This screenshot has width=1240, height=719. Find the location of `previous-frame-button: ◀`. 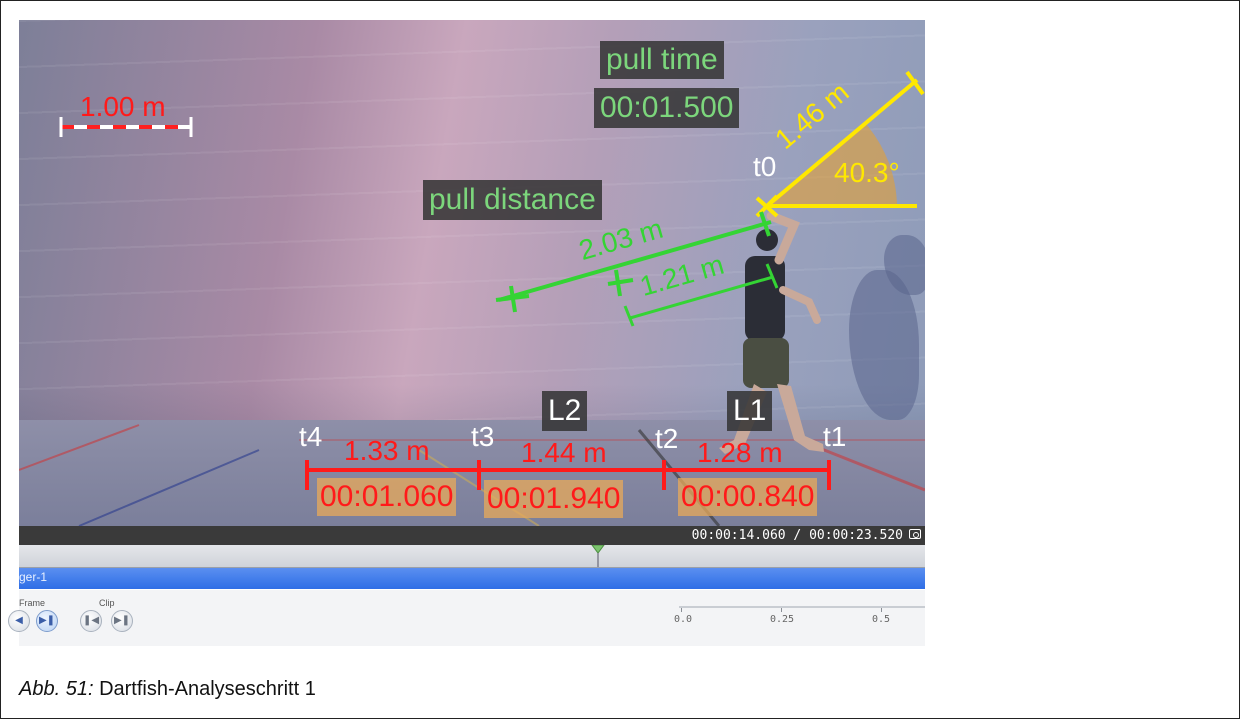

previous-frame-button: ◀ is located at coordinates (19, 621).